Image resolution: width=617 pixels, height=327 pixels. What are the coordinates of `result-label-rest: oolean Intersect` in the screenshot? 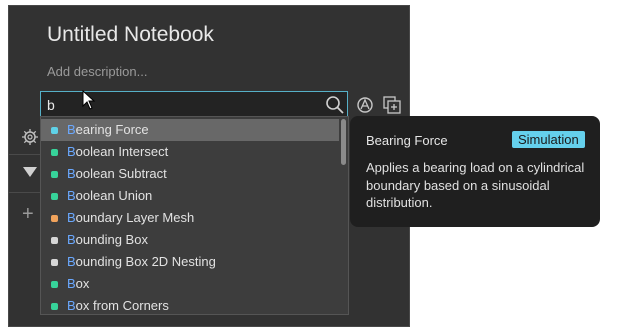 It's located at (122, 151).